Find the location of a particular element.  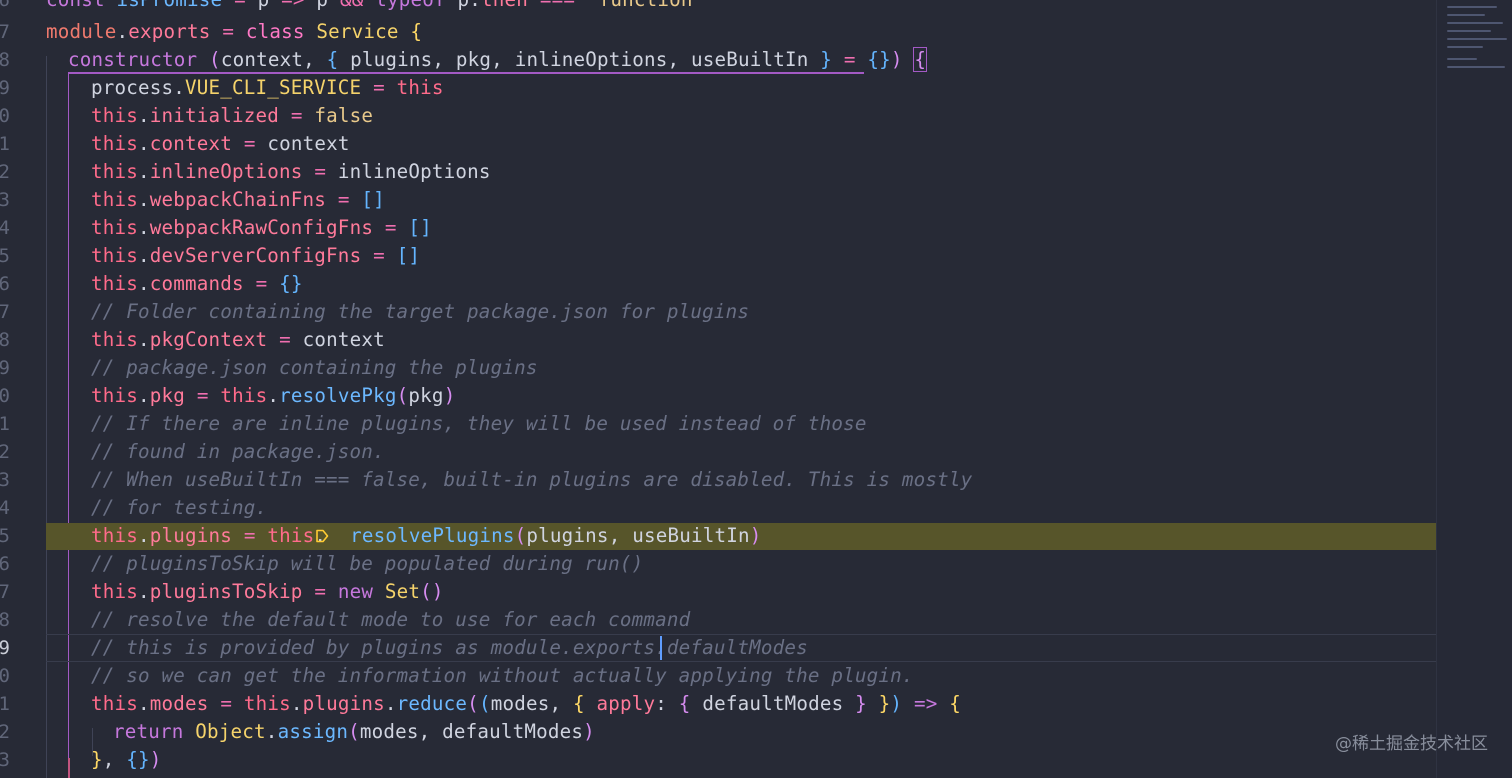

code-line: 7 module.exports = class Service { is located at coordinates (718, 32).